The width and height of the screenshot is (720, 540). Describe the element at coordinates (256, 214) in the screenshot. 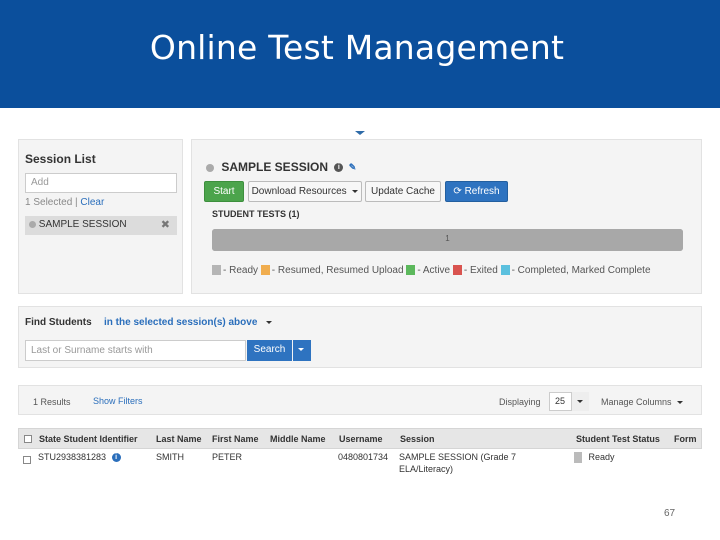

I see `student-tests-heading: STUDENT TESTS (1)` at that location.